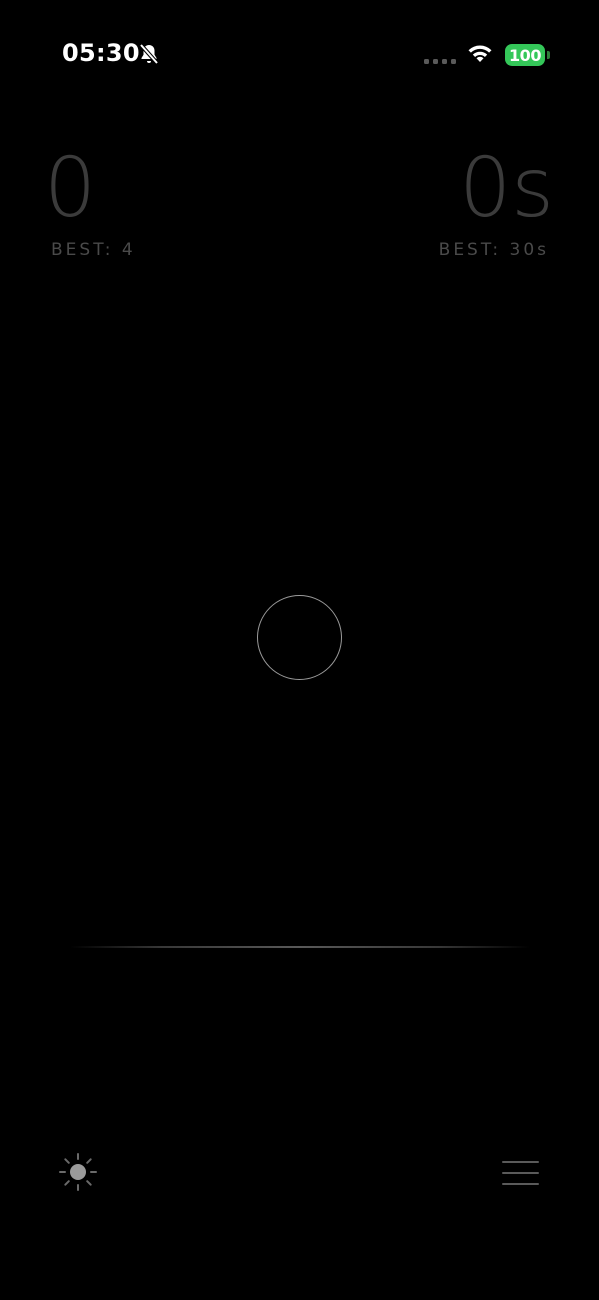  I want to click on sun-icon, so click(78, 1172).